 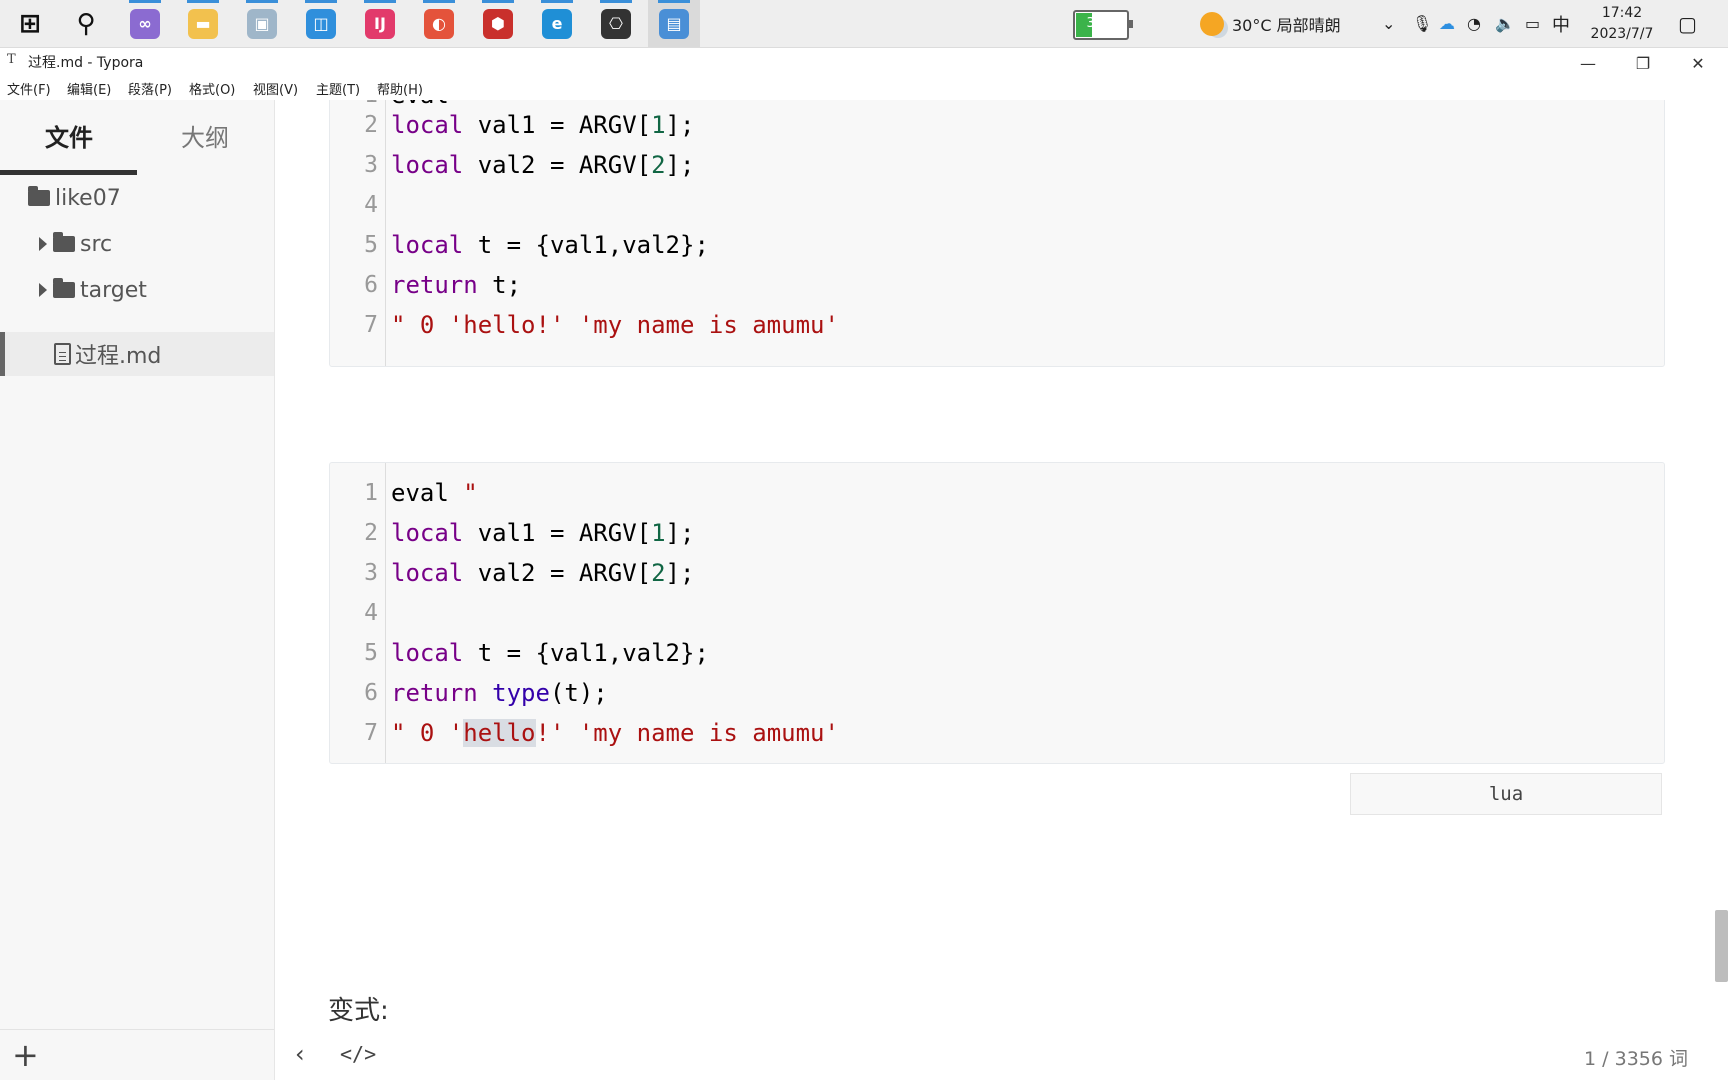 What do you see at coordinates (1447, 23) in the screenshot?
I see `onedrive-icon: ☁` at bounding box center [1447, 23].